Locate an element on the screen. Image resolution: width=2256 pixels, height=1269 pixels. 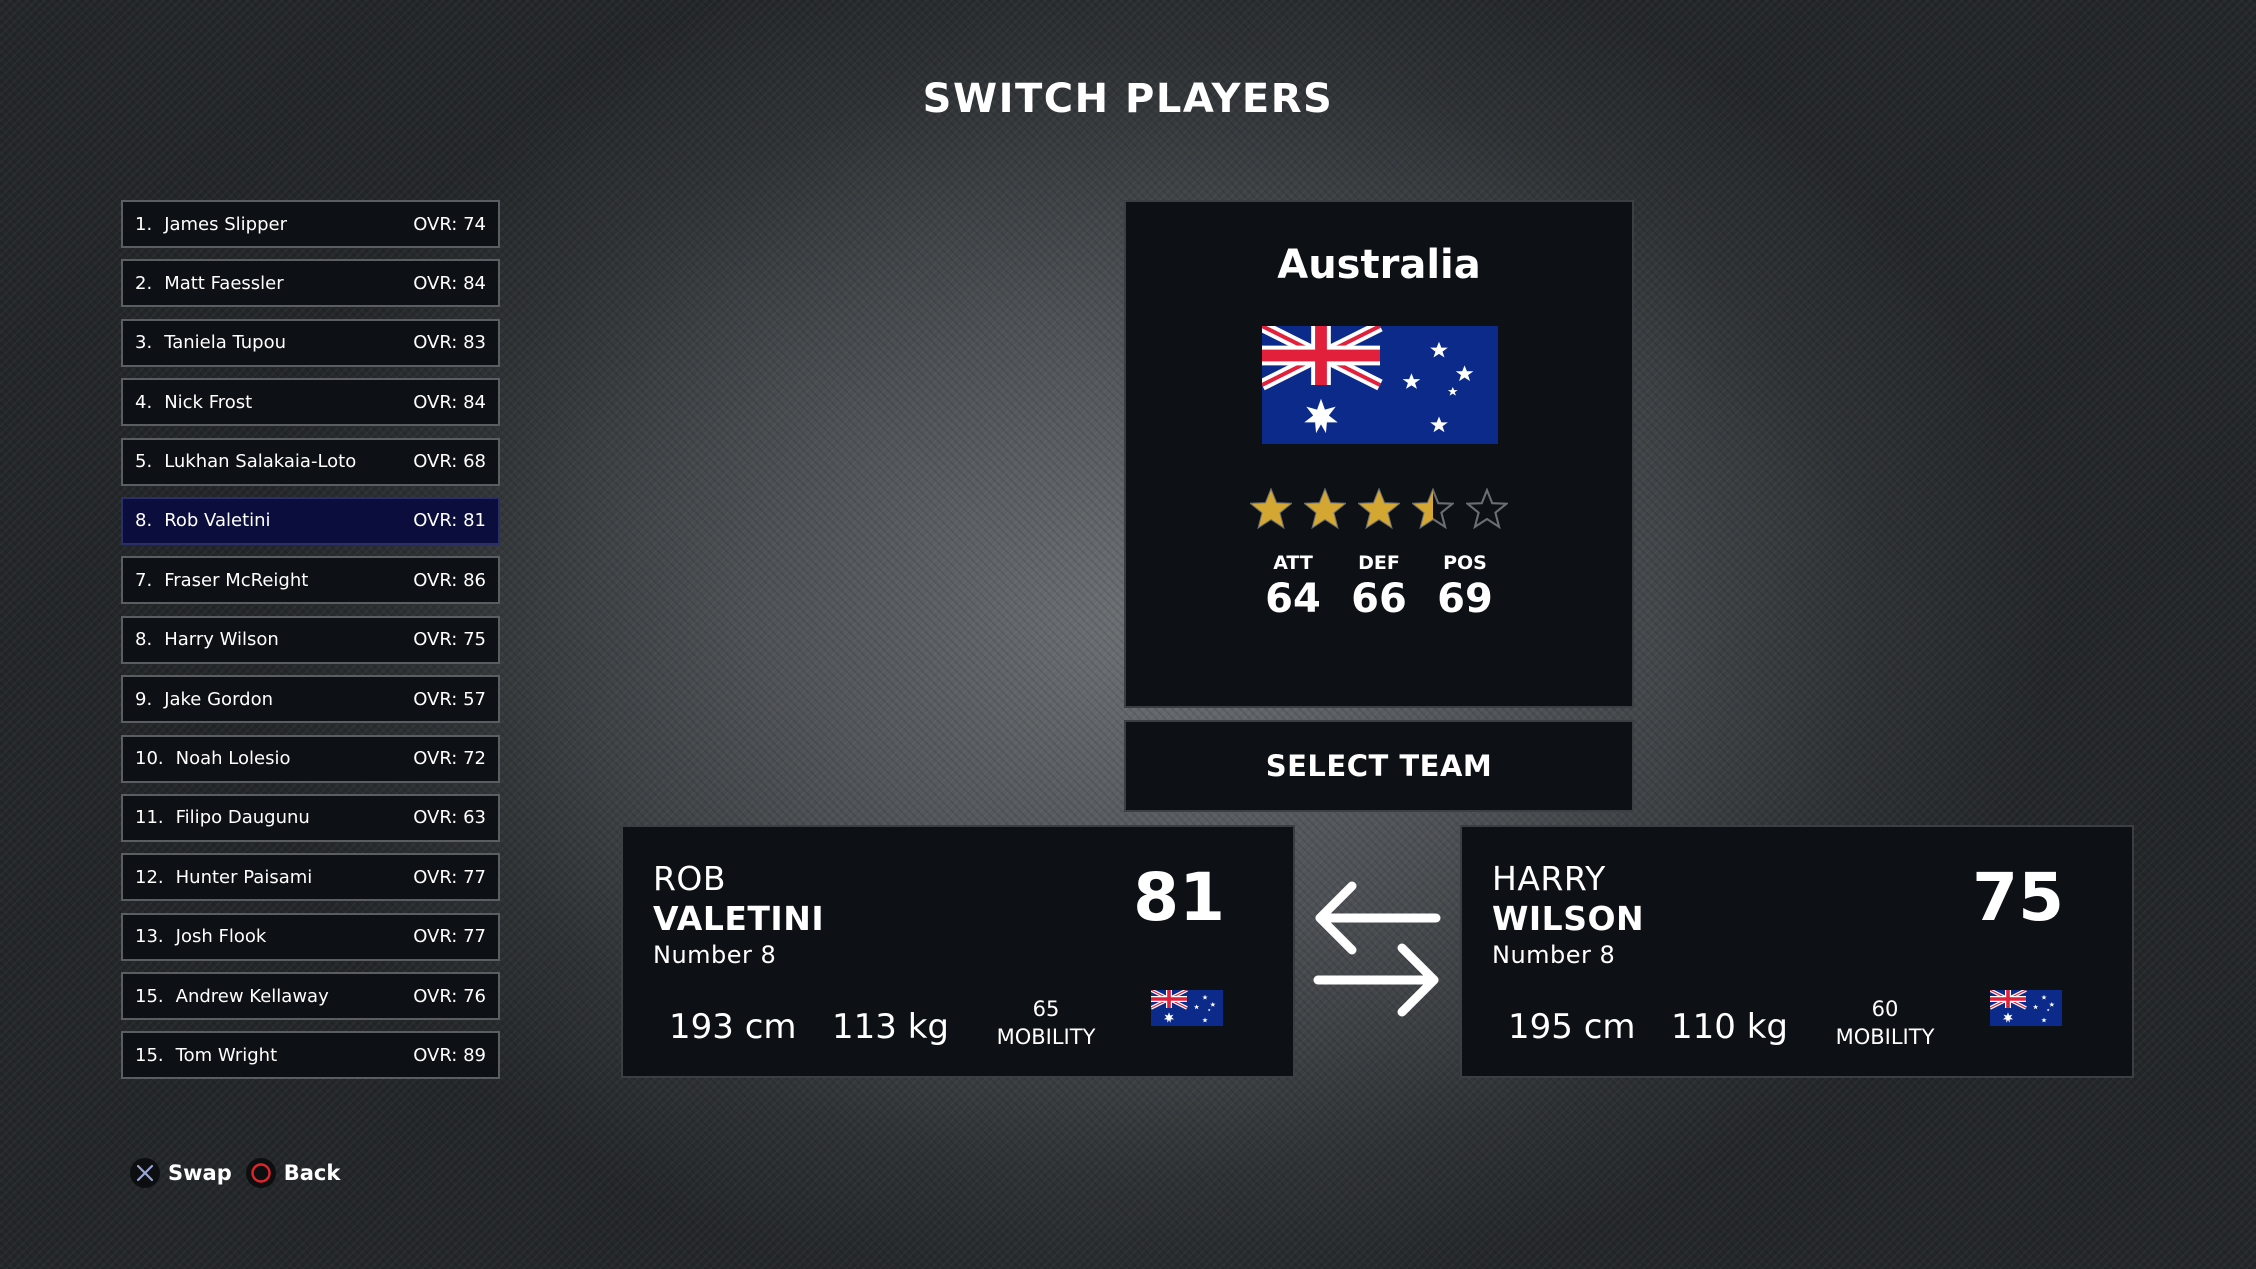
roster-row: 15. Tom Wright OVR: 89 is located at coordinates (310, 1055).